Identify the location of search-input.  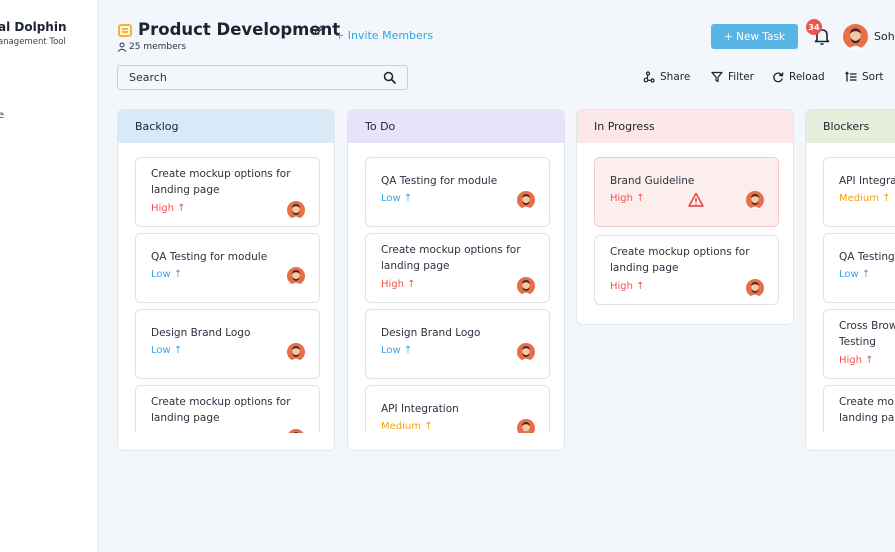
(238, 77).